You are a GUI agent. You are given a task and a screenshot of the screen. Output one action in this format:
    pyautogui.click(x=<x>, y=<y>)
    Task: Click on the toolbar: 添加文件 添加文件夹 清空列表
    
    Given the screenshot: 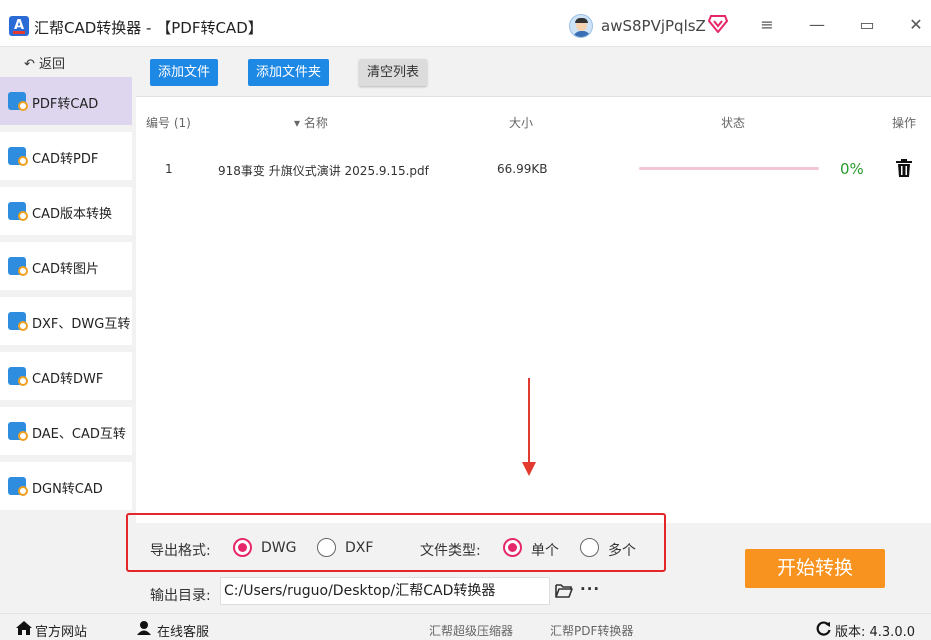 What is the action you would take?
    pyautogui.click(x=533, y=72)
    